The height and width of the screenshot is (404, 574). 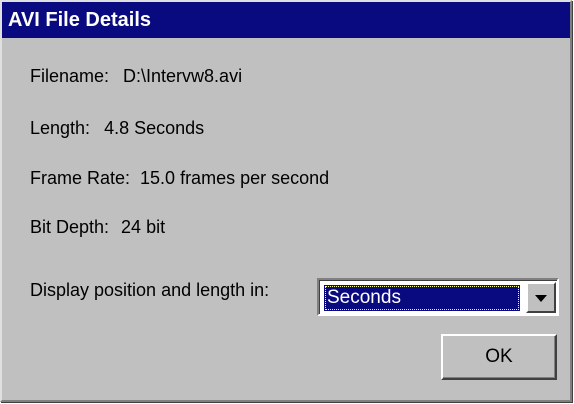 What do you see at coordinates (80, 20) in the screenshot?
I see `window-title: AVI File Details` at bounding box center [80, 20].